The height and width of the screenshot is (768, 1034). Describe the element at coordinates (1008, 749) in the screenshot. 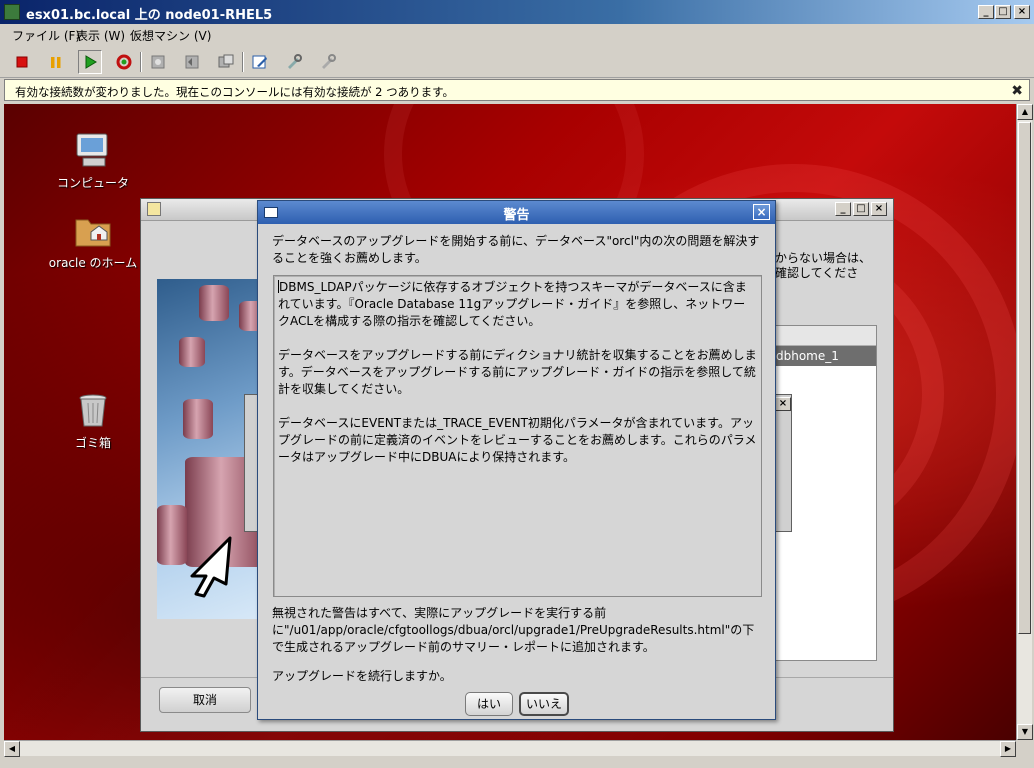

I see `scroll-right-arrow-icon: ▶` at that location.